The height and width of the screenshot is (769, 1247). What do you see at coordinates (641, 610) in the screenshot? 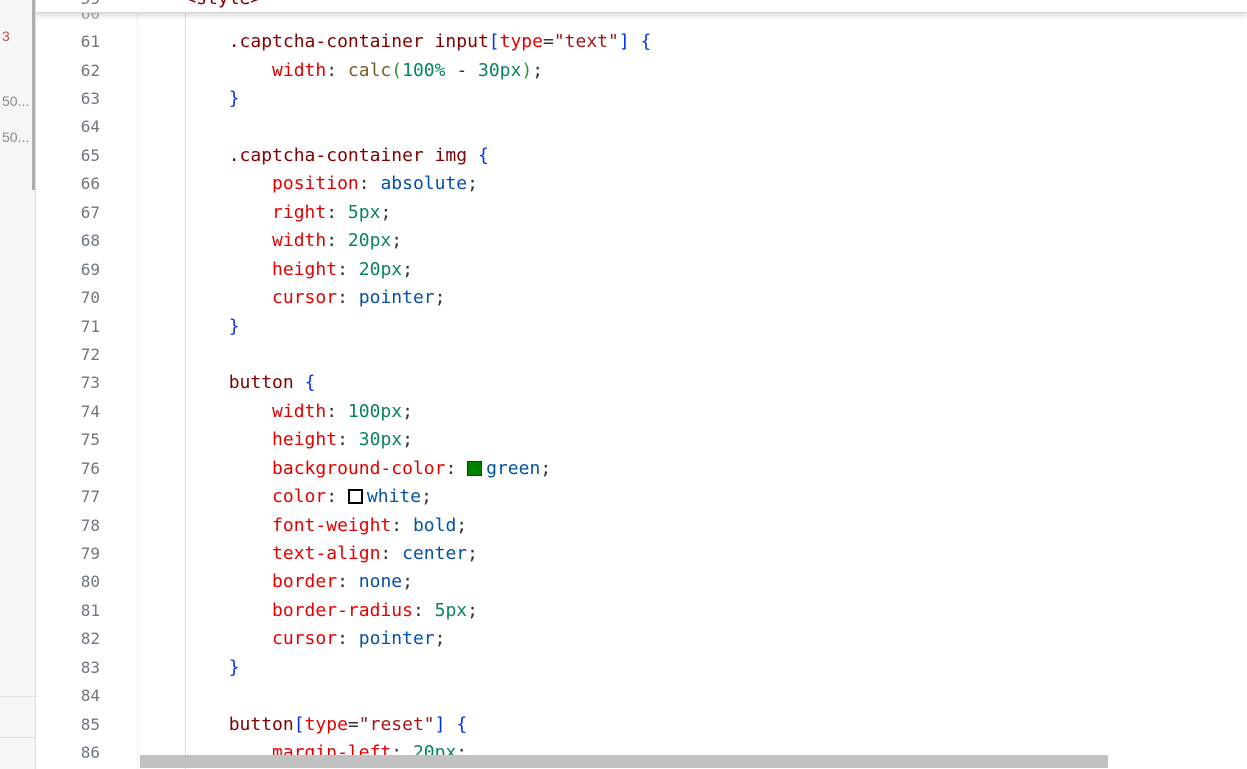
I see `code-line: 81 border-radius: 5px;` at bounding box center [641, 610].